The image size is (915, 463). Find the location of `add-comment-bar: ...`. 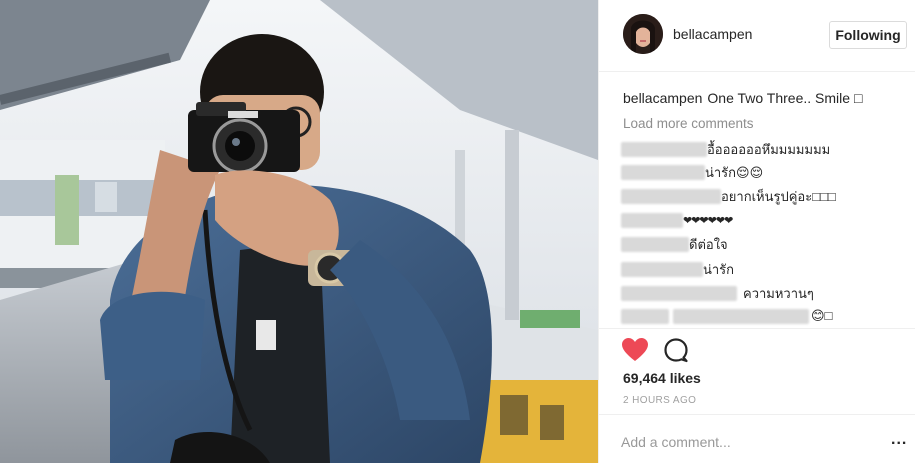

add-comment-bar: ... is located at coordinates (757, 438).